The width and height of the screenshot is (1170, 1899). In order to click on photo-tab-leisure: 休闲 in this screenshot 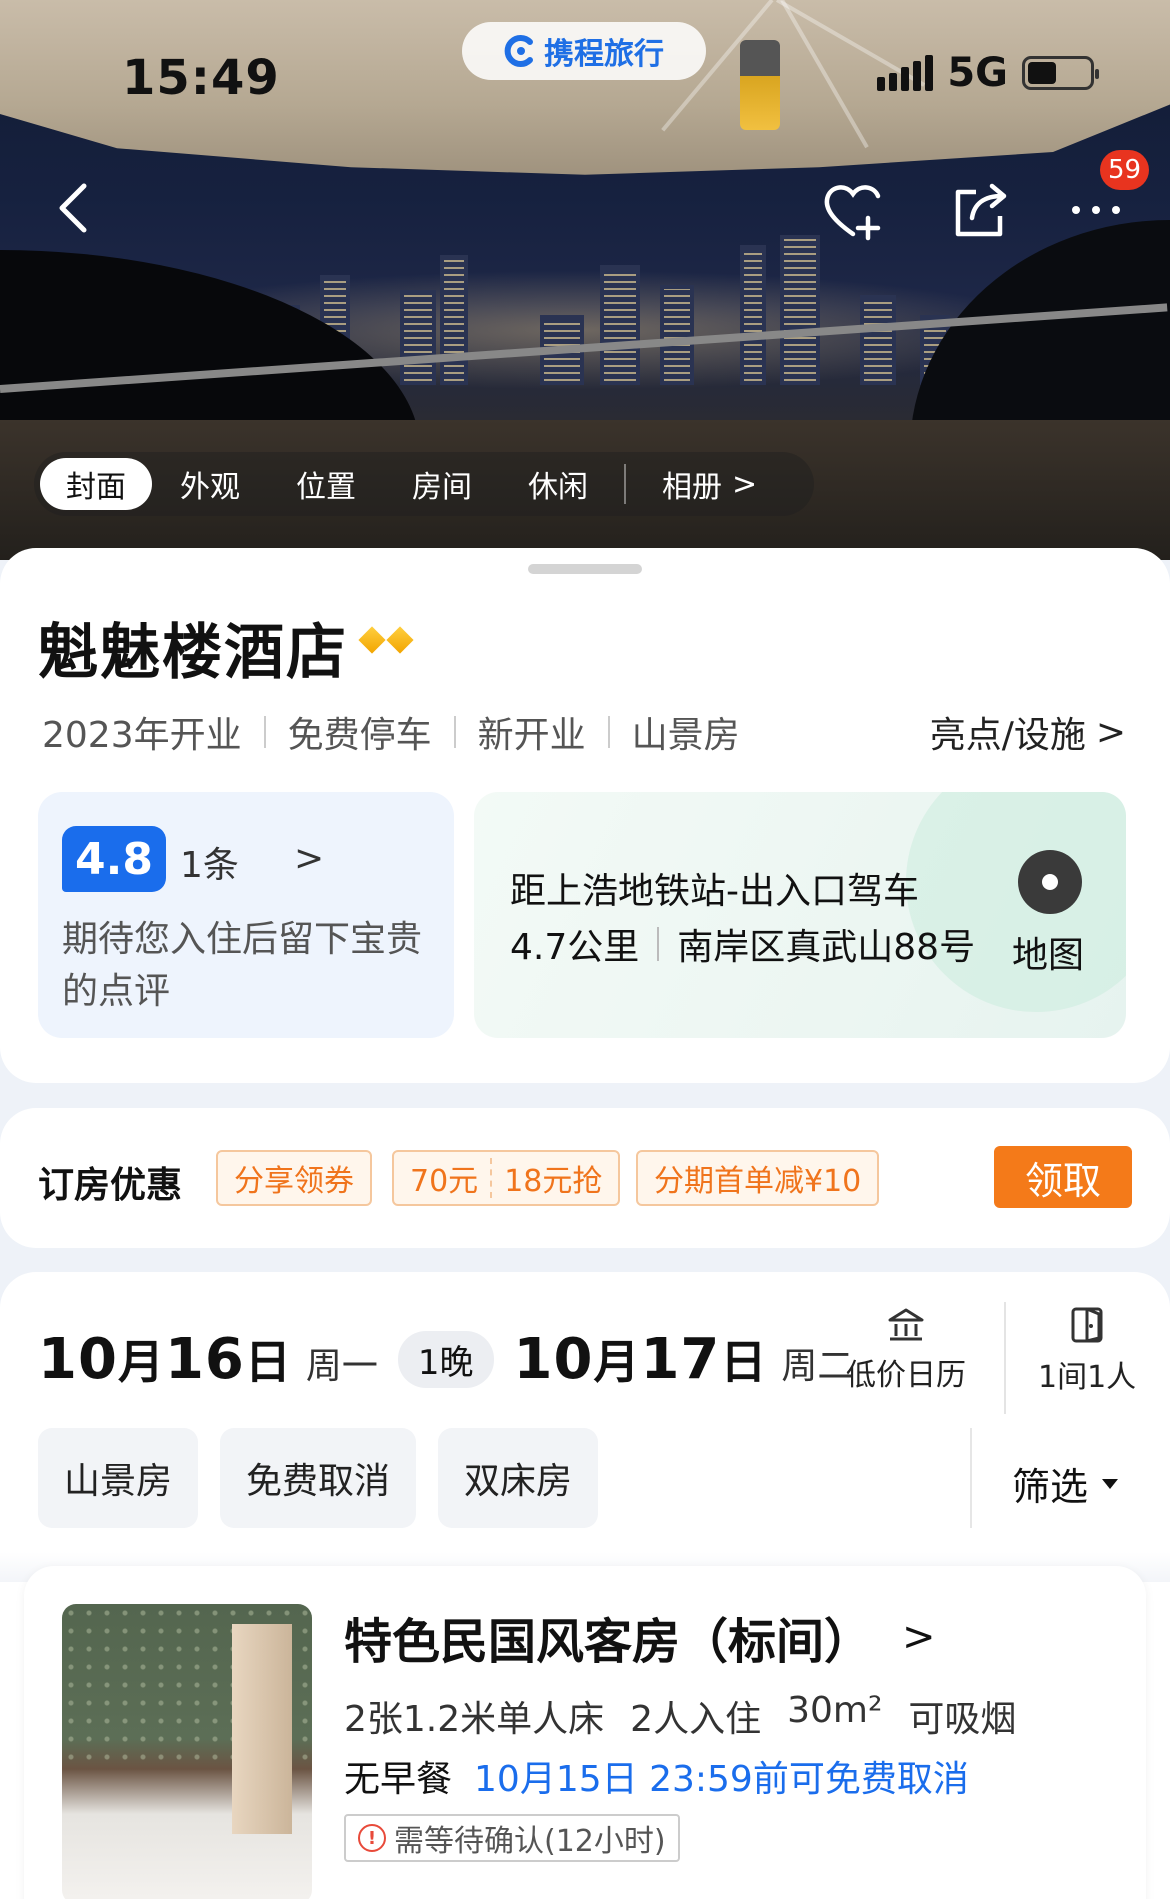, I will do `click(558, 484)`.